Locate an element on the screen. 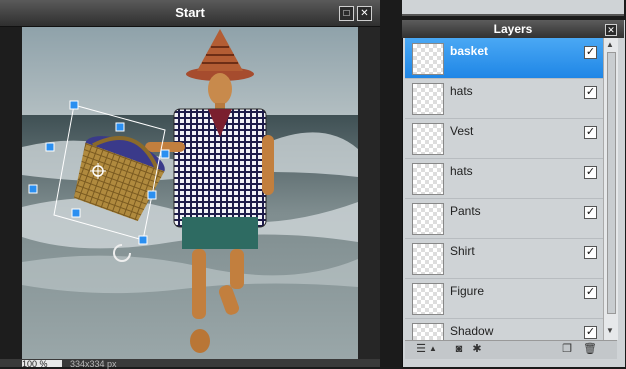 The image size is (626, 369). scroll-thumb is located at coordinates (611, 183).